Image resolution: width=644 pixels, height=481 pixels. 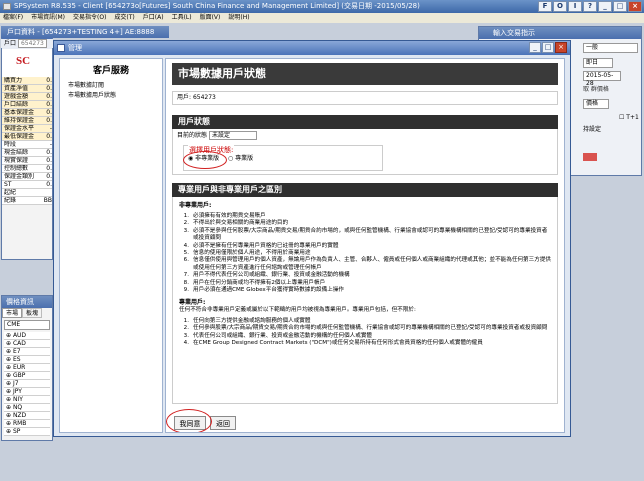 What do you see at coordinates (610, 48) in the screenshot?
I see `order-type-select: 一般` at bounding box center [610, 48].